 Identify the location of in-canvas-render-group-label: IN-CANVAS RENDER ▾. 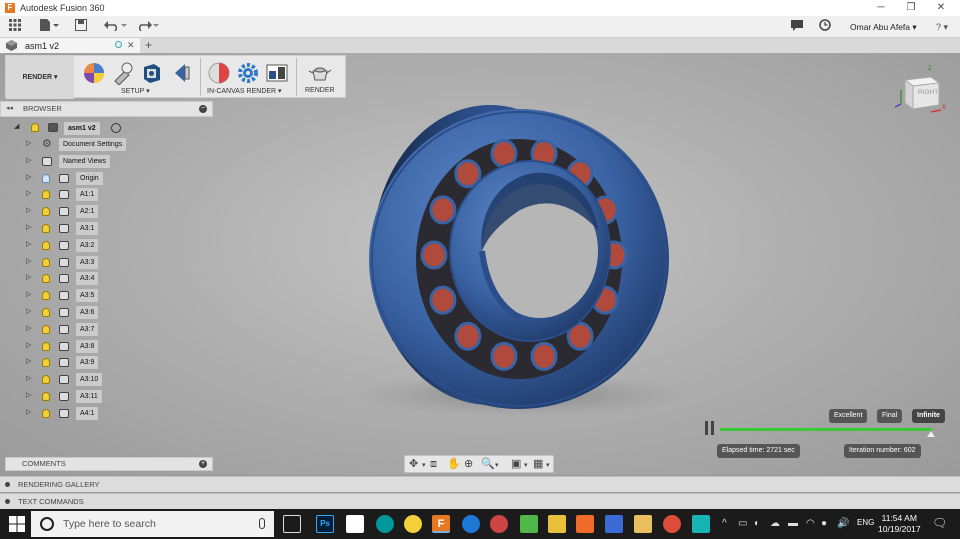
(244, 91).